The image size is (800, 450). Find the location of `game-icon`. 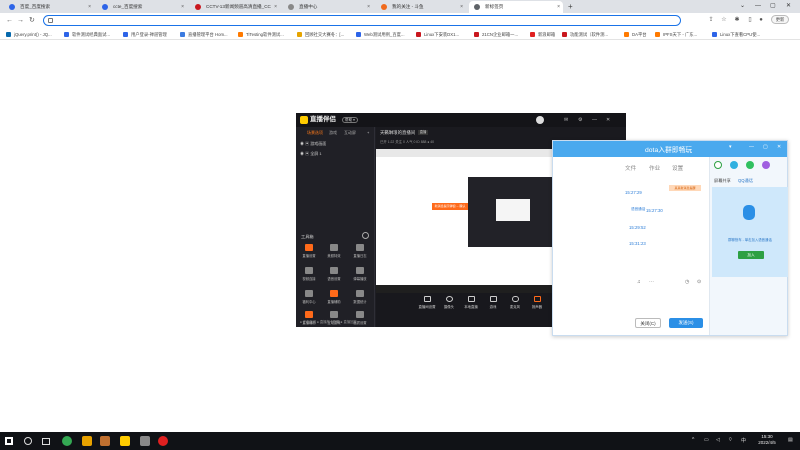

game-icon is located at coordinates (105, 441).